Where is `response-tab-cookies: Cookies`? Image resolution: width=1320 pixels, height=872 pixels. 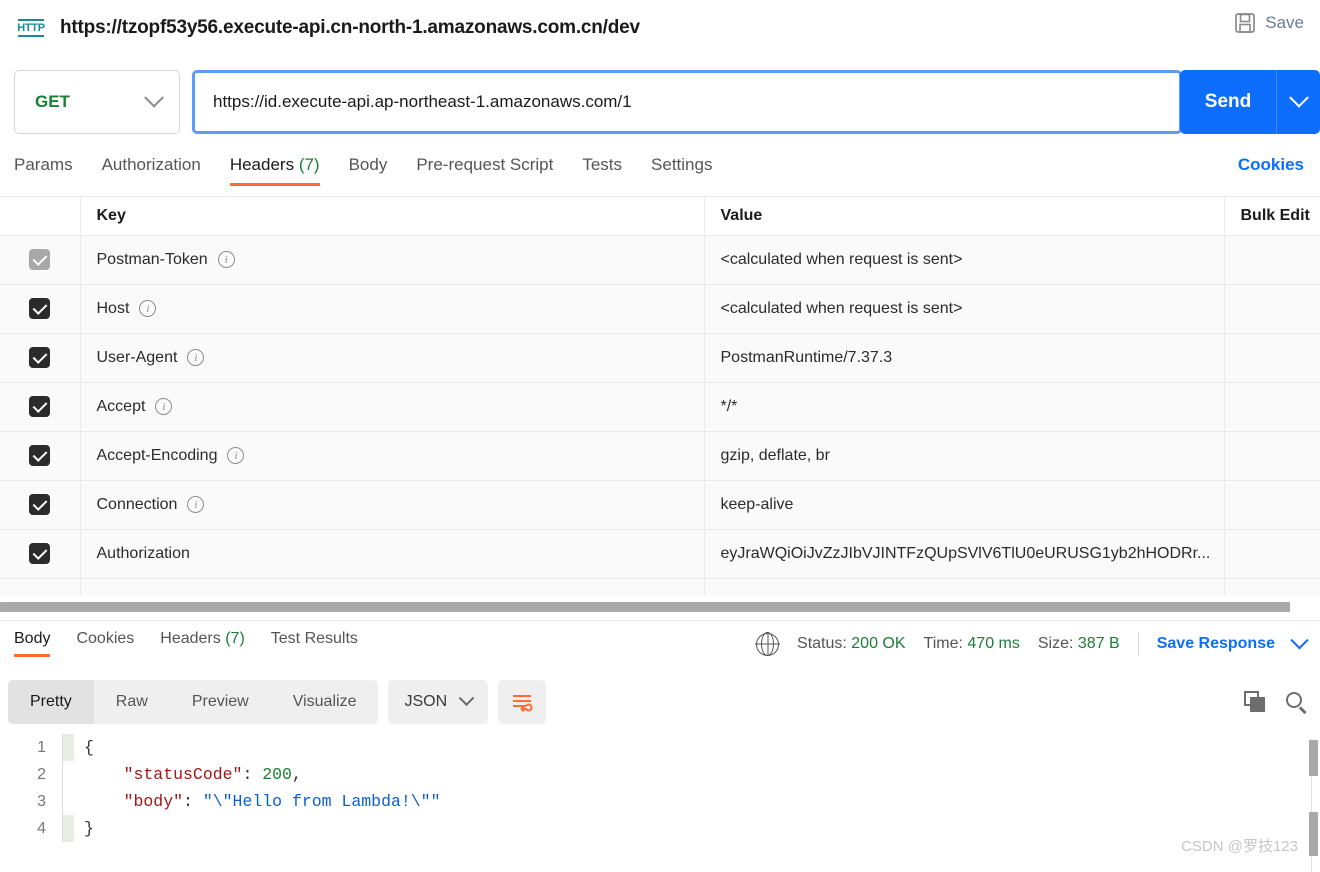
response-tab-cookies: Cookies is located at coordinates (105, 643).